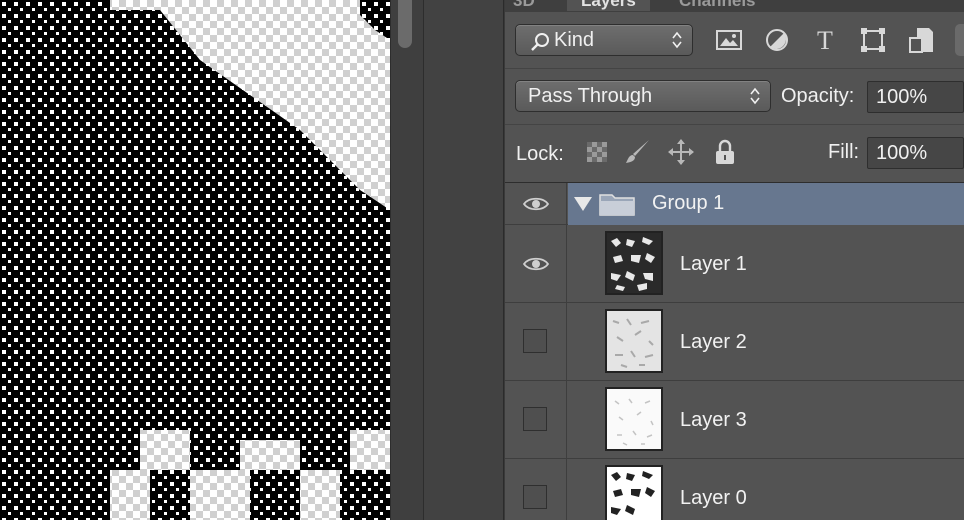 The width and height of the screenshot is (964, 520). Describe the element at coordinates (540, 42) in the screenshot. I see `search-icon` at that location.